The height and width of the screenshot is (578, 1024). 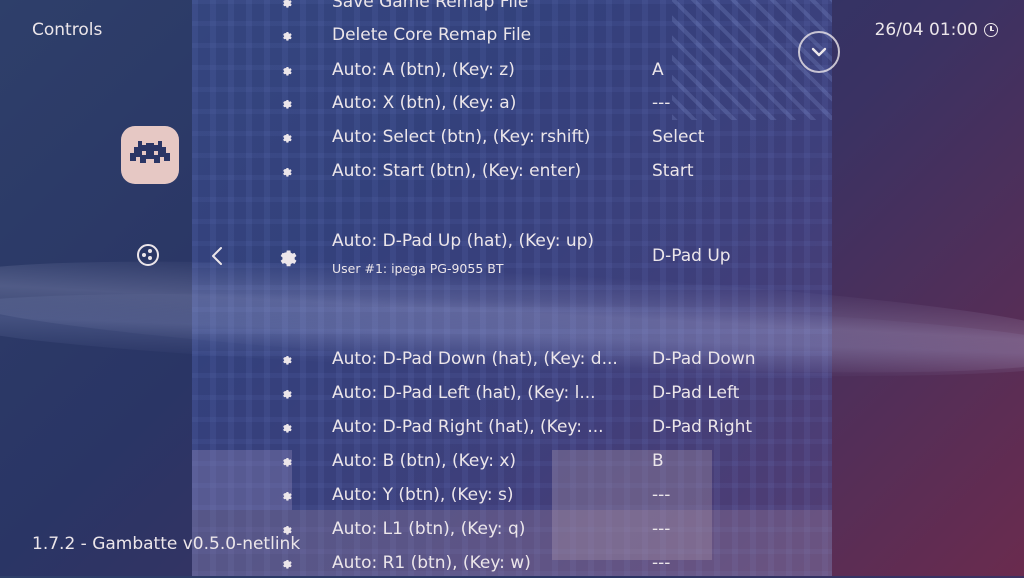 What do you see at coordinates (696, 393) in the screenshot?
I see `menu-item-value: D-Pad Left` at bounding box center [696, 393].